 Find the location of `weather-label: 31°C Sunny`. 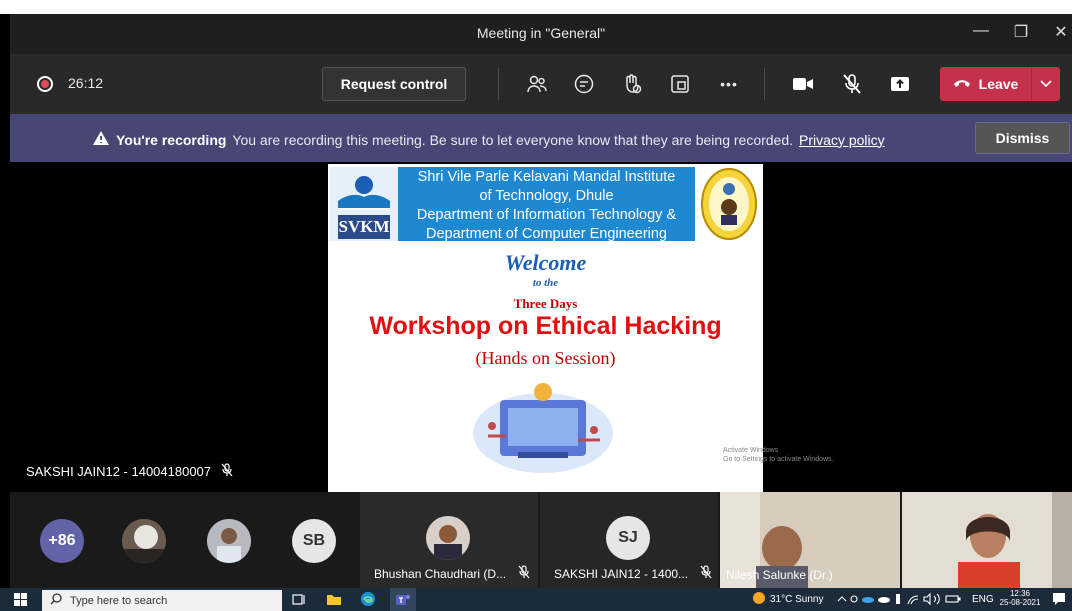

weather-label: 31°C Sunny is located at coordinates (796, 599).